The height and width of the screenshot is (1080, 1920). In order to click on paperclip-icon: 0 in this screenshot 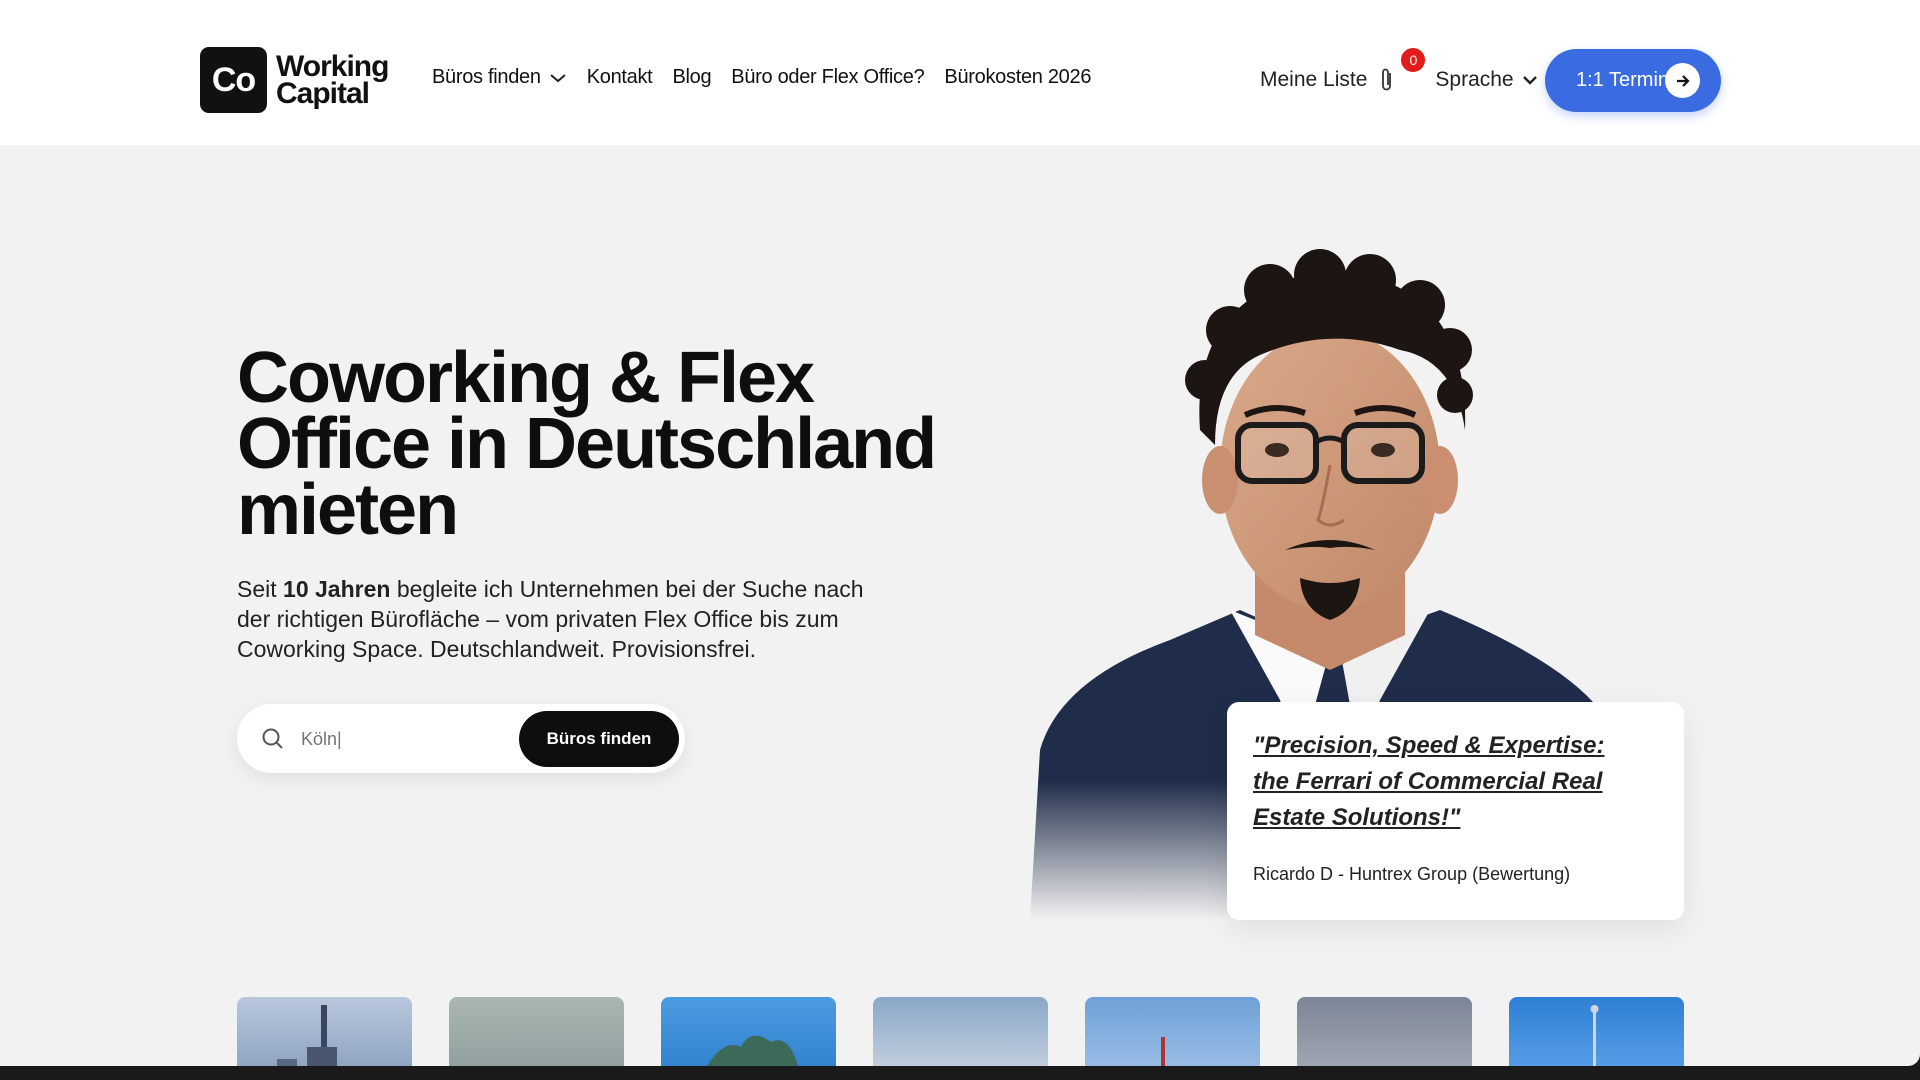, I will do `click(1403, 69)`.